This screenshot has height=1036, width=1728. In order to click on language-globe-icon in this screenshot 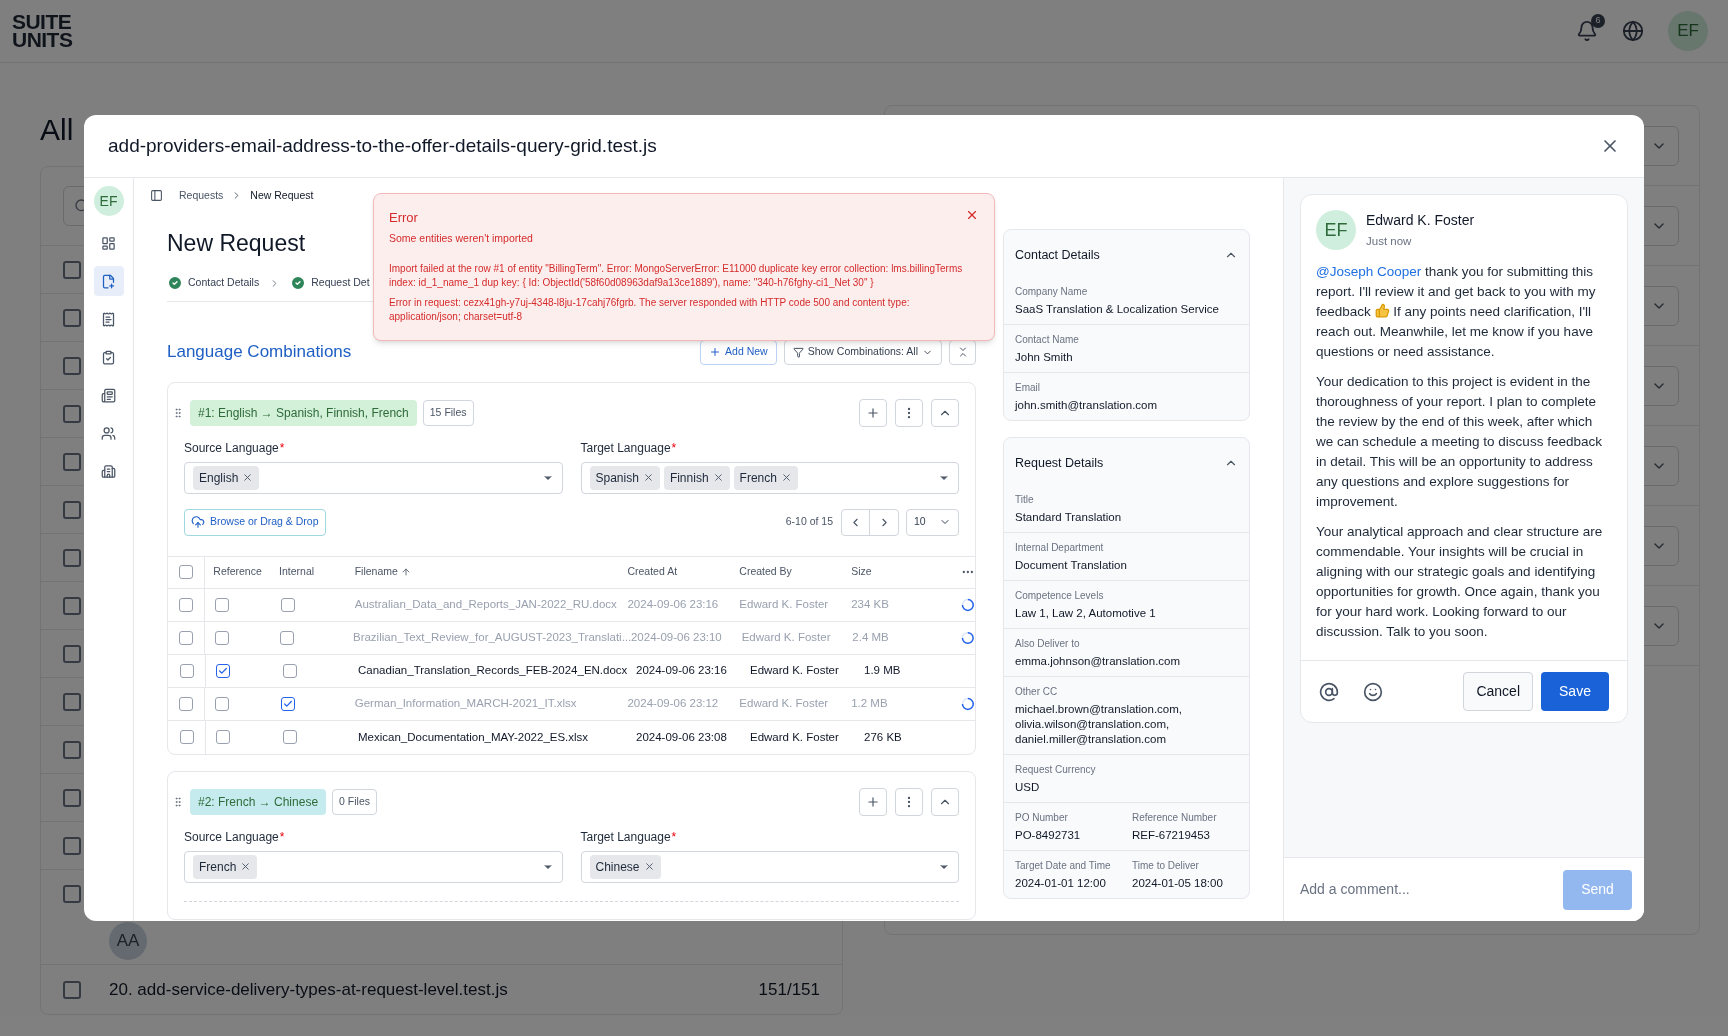, I will do `click(1633, 31)`.